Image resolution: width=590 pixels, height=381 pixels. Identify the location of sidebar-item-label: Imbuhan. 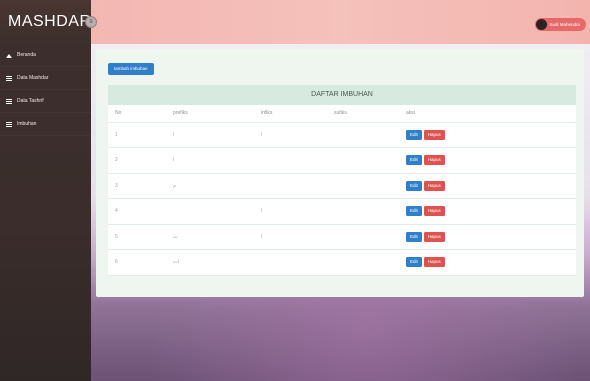
(27, 124).